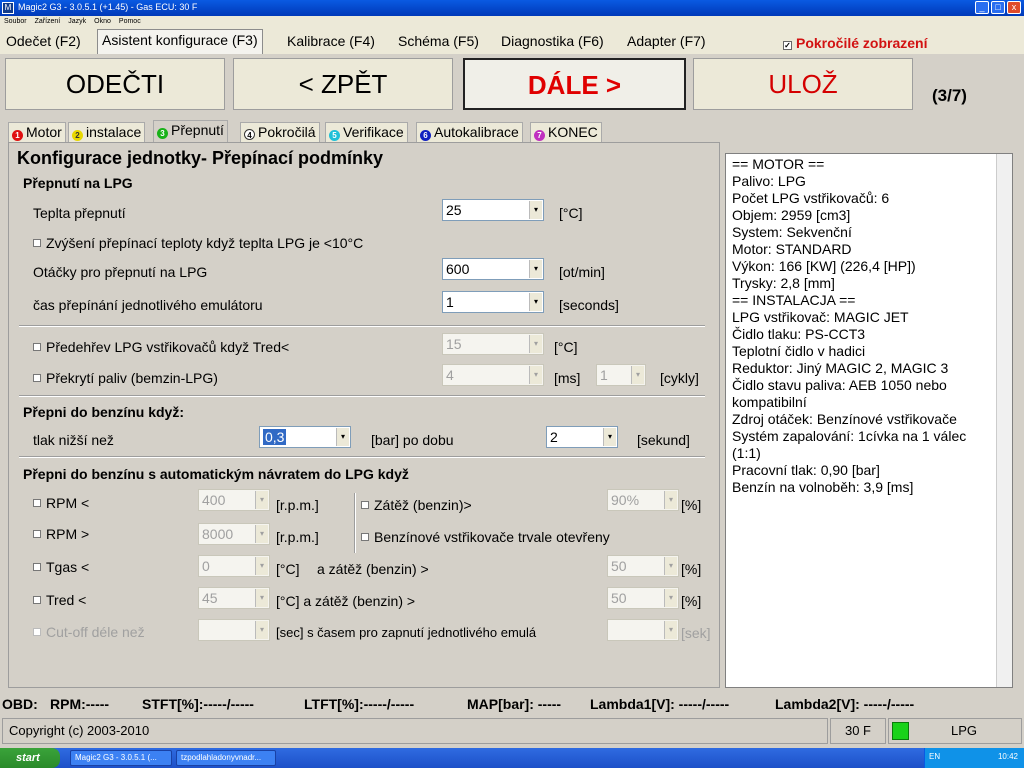 The width and height of the screenshot is (1024, 768). Describe the element at coordinates (61, 503) in the screenshot. I see `rpm-lt-option: RPM <` at that location.